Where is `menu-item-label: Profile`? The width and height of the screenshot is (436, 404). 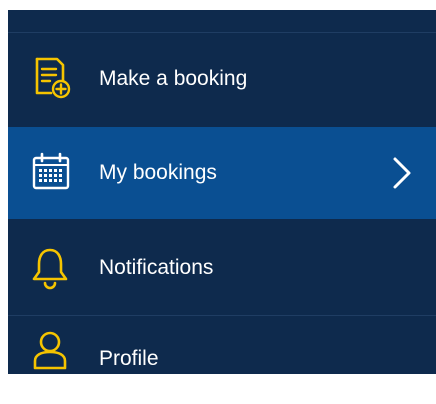 menu-item-label: Profile is located at coordinates (129, 358).